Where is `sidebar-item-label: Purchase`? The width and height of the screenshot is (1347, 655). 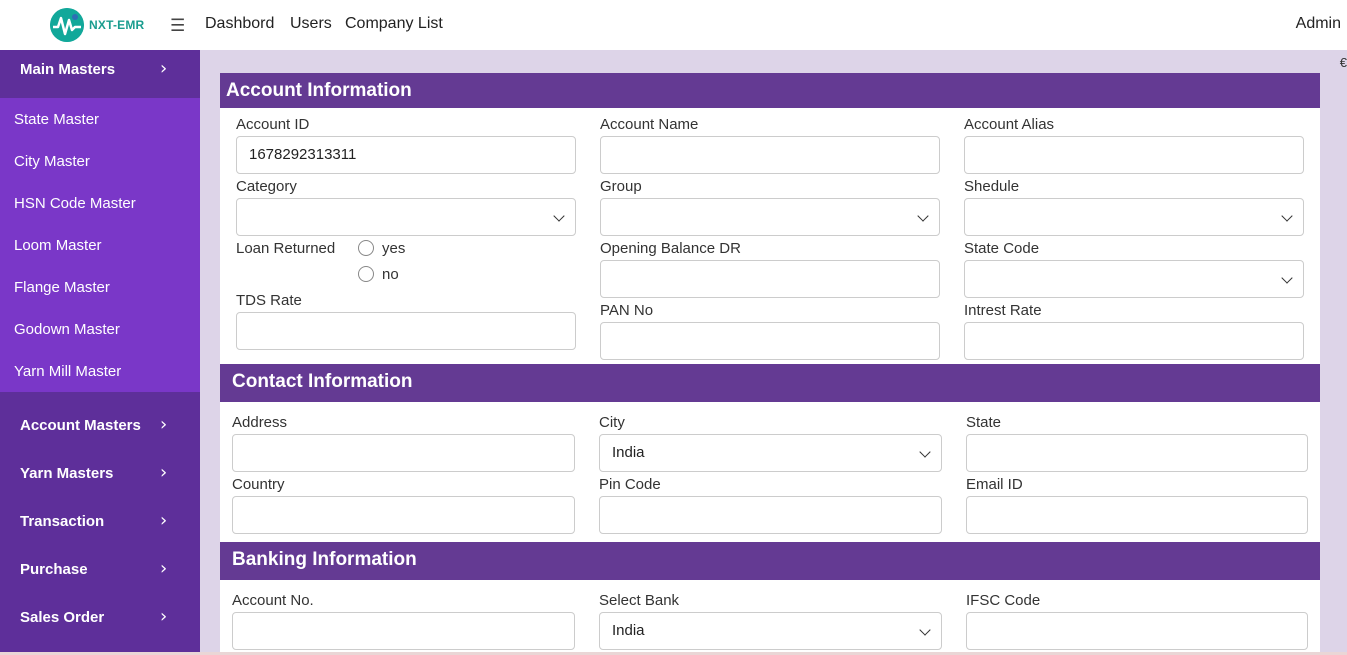 sidebar-item-label: Purchase is located at coordinates (54, 569).